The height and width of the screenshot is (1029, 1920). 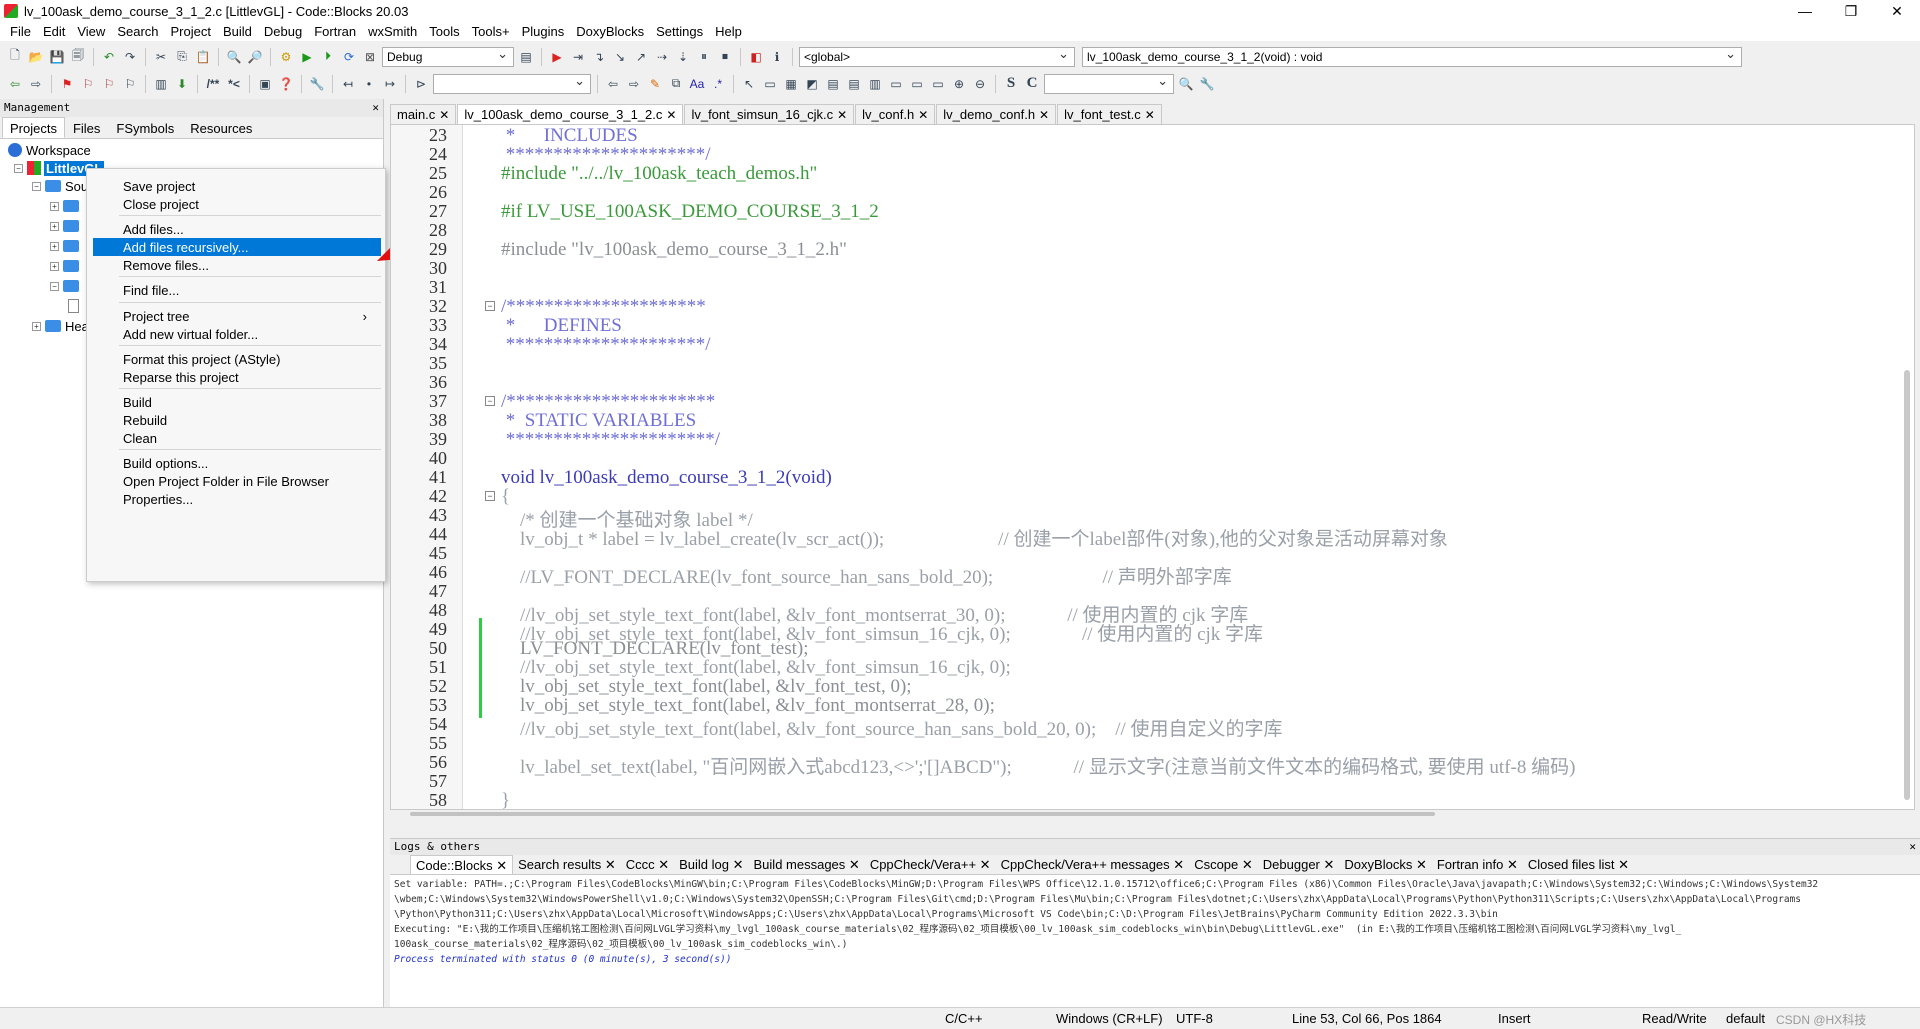 I want to click on menu-help: Help, so click(x=728, y=31).